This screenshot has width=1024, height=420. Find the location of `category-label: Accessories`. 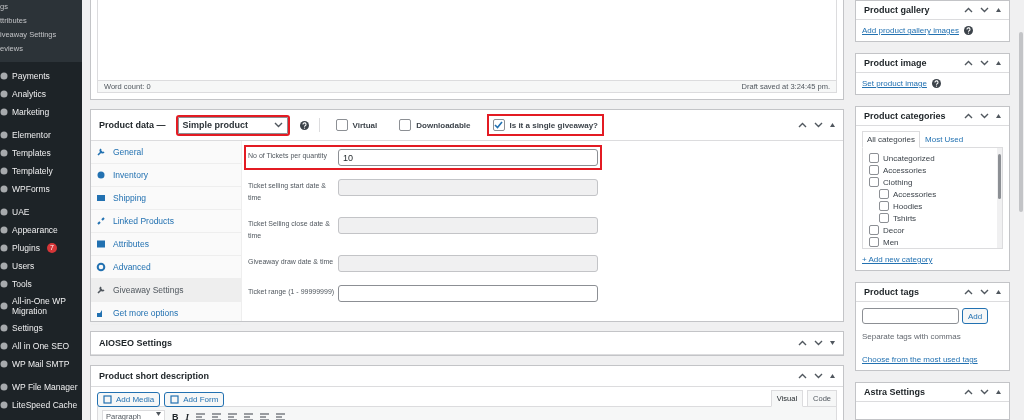

category-label: Accessories is located at coordinates (915, 194).